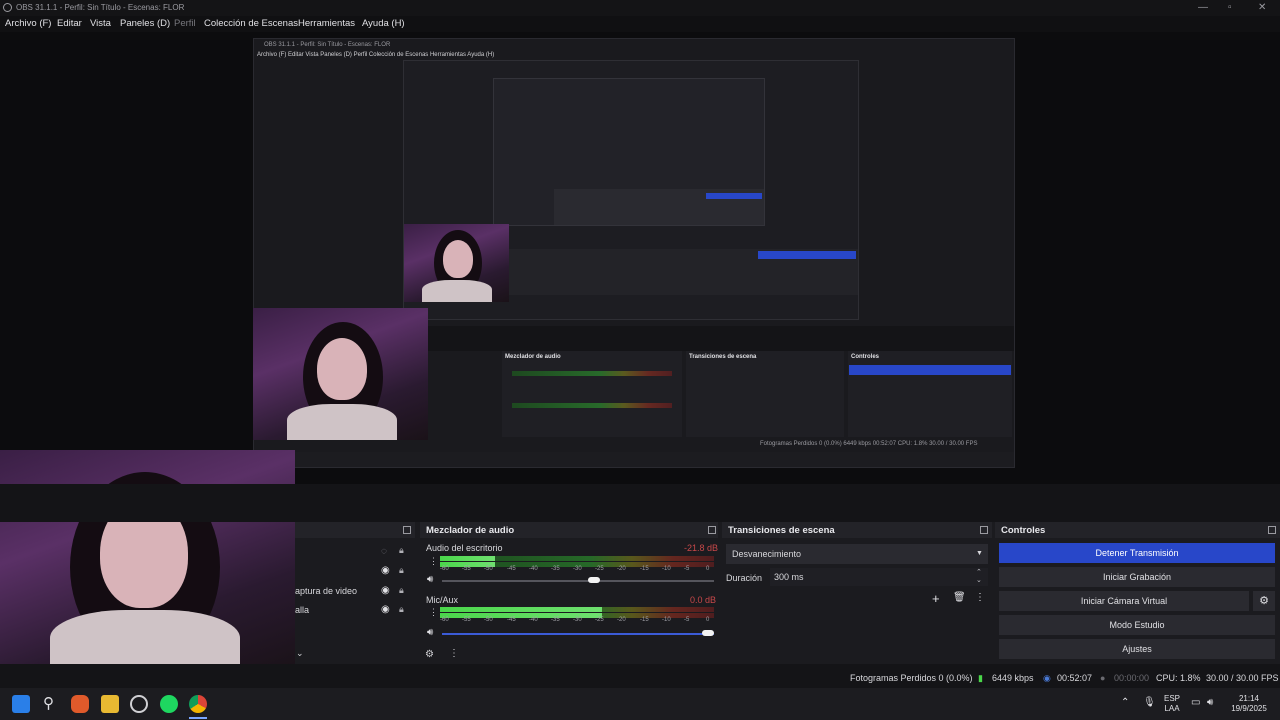 This screenshot has height=720, width=1280. I want to click on start-recording-button: Iniciar Grabación, so click(1137, 577).